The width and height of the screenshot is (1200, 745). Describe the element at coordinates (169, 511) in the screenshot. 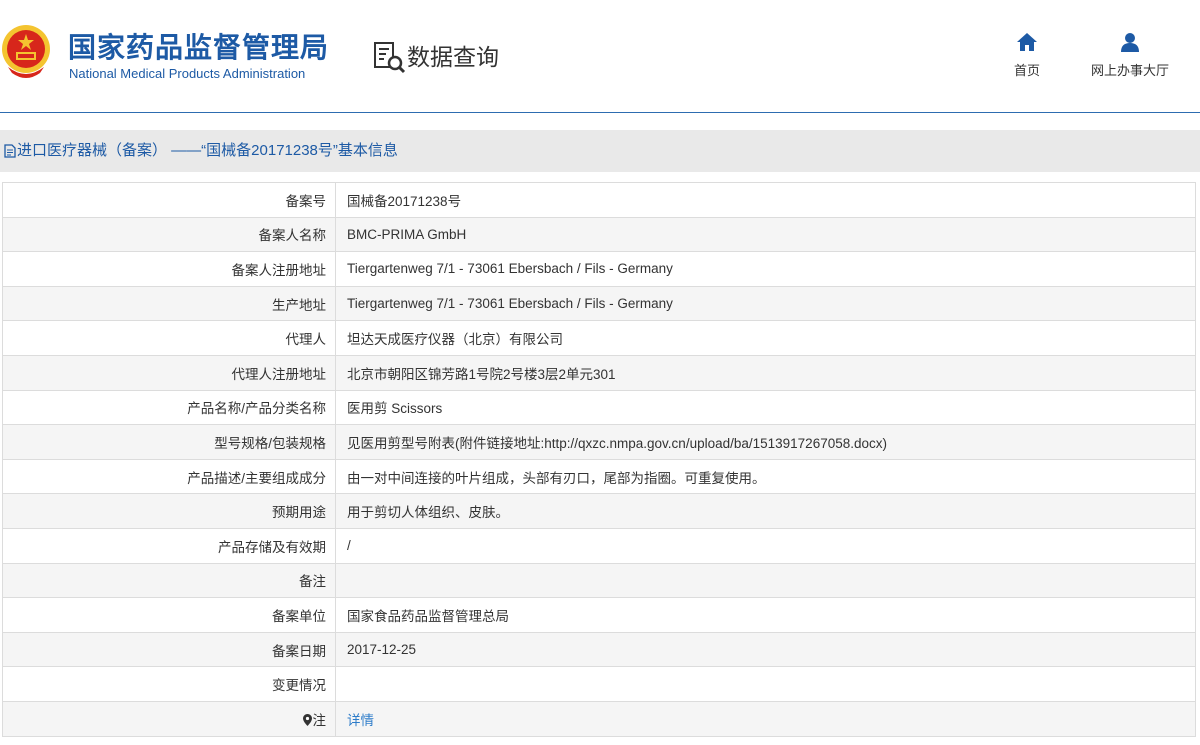

I see `row-label: 预期用途` at that location.